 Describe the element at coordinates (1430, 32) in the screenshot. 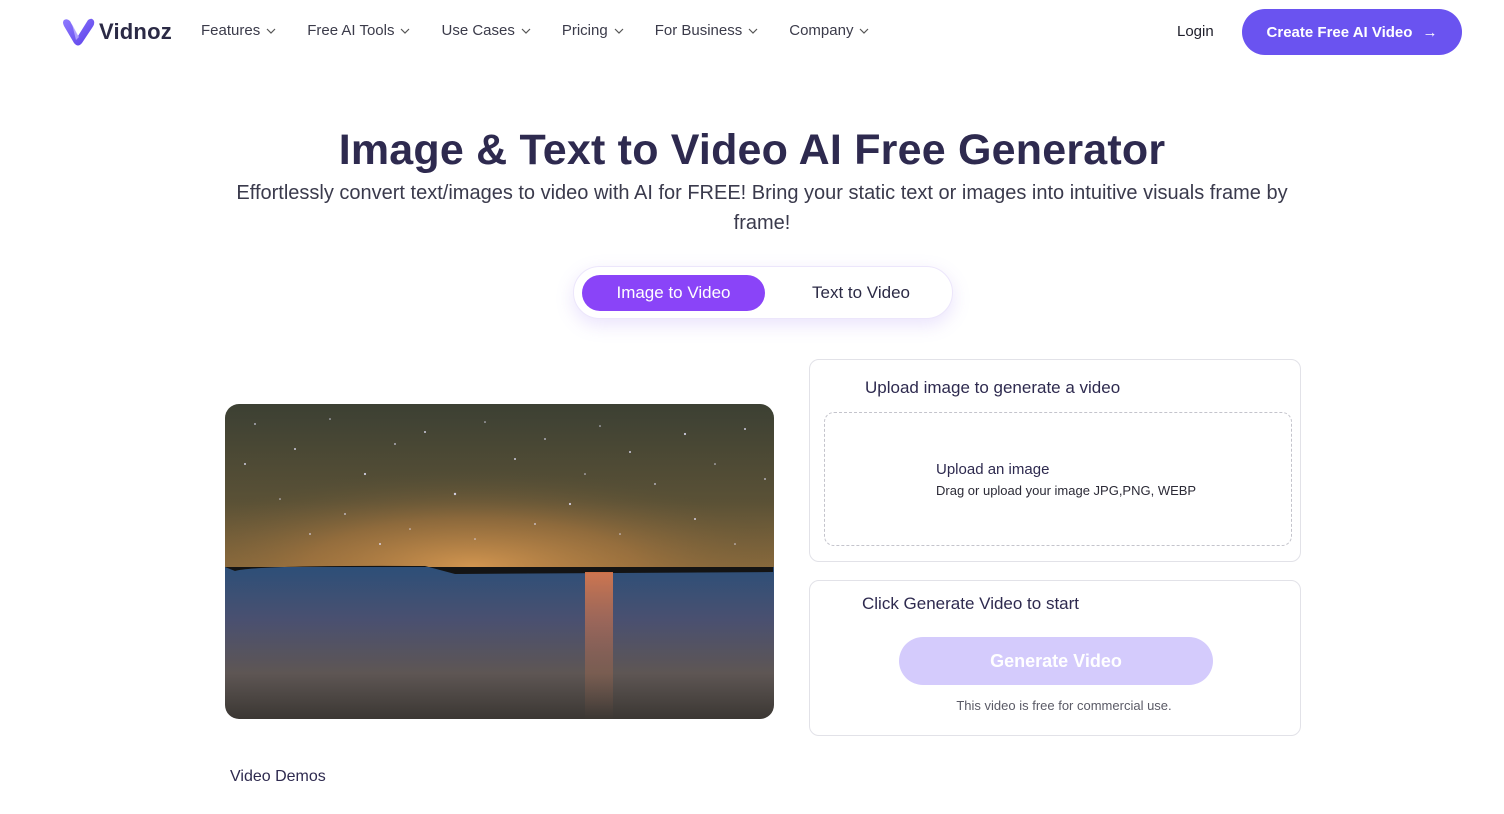

I see `arrow-right-icon: →` at that location.